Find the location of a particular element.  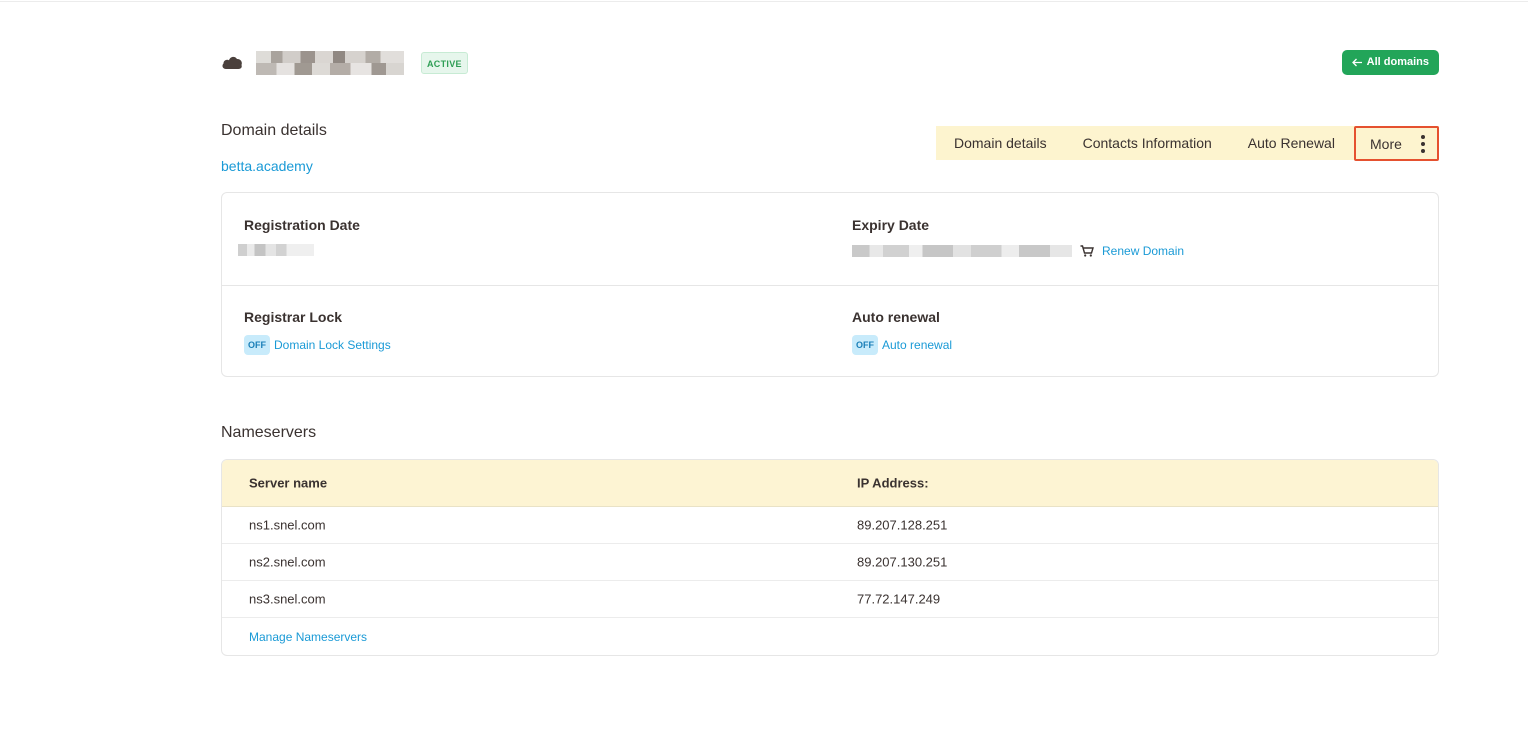

section-title-nameservers: Nameservers is located at coordinates (269, 432).